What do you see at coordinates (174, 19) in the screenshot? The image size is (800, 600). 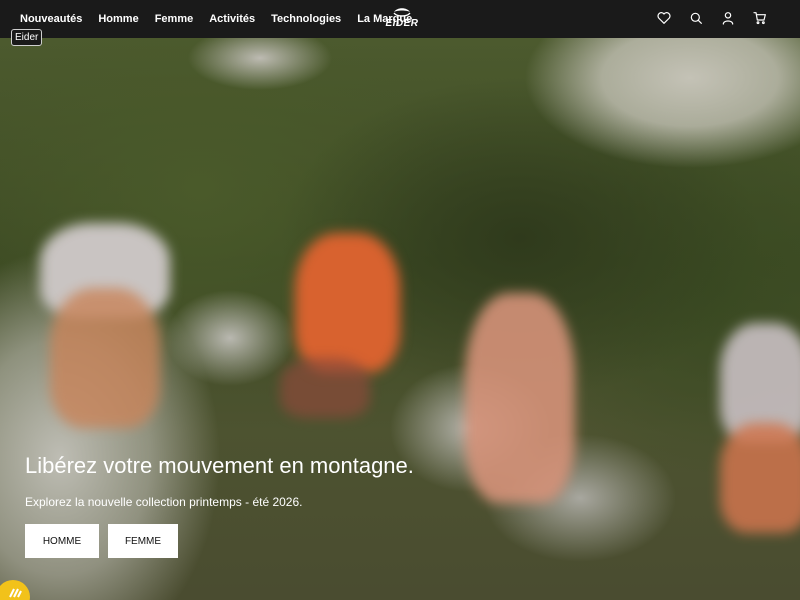 I see `nav-item-femme: Femme` at bounding box center [174, 19].